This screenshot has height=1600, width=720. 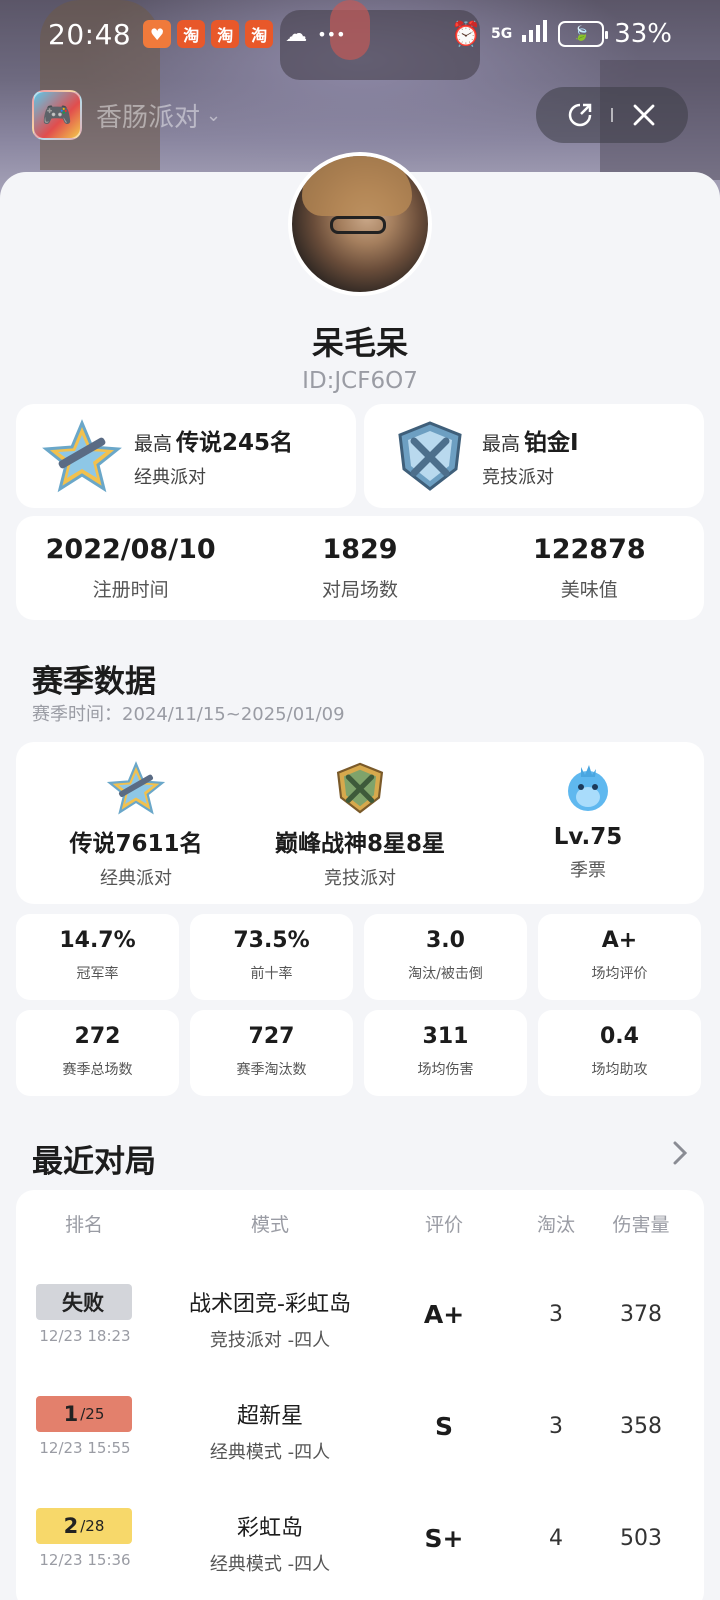 What do you see at coordinates (619, 940) in the screenshot?
I see `stat-value: A+` at bounding box center [619, 940].